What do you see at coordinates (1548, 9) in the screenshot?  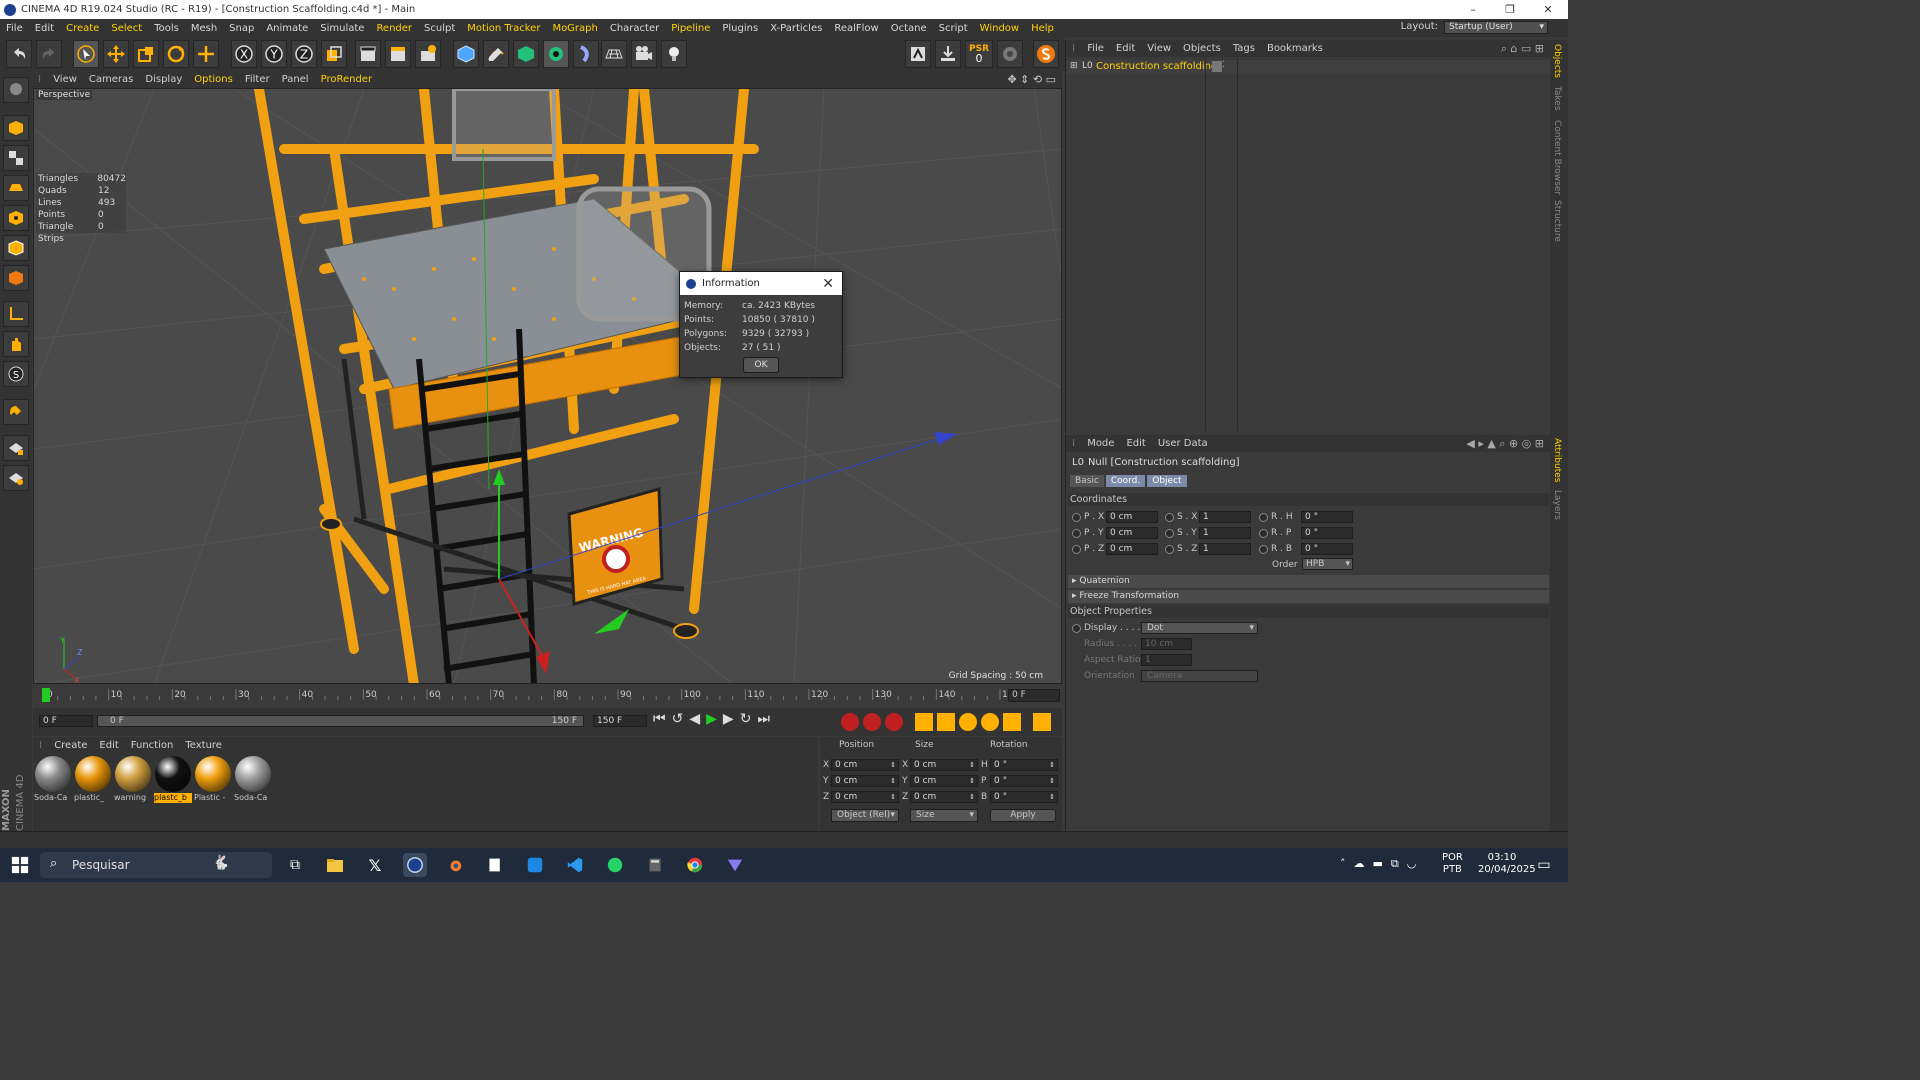 I see `close-button: ✕` at bounding box center [1548, 9].